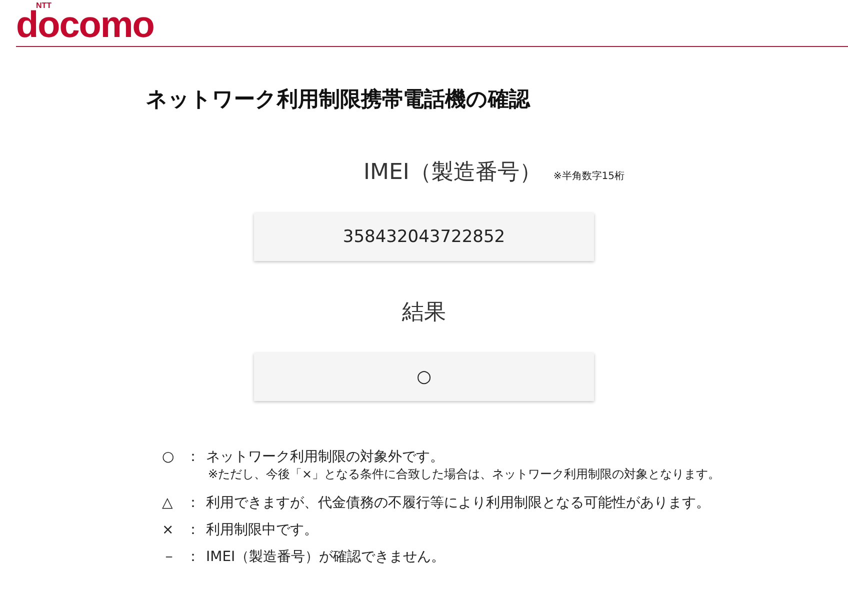 This screenshot has width=848, height=616. Describe the element at coordinates (338, 99) in the screenshot. I see `page-title: ネットワーク利用制限携帯電話機の確認` at that location.